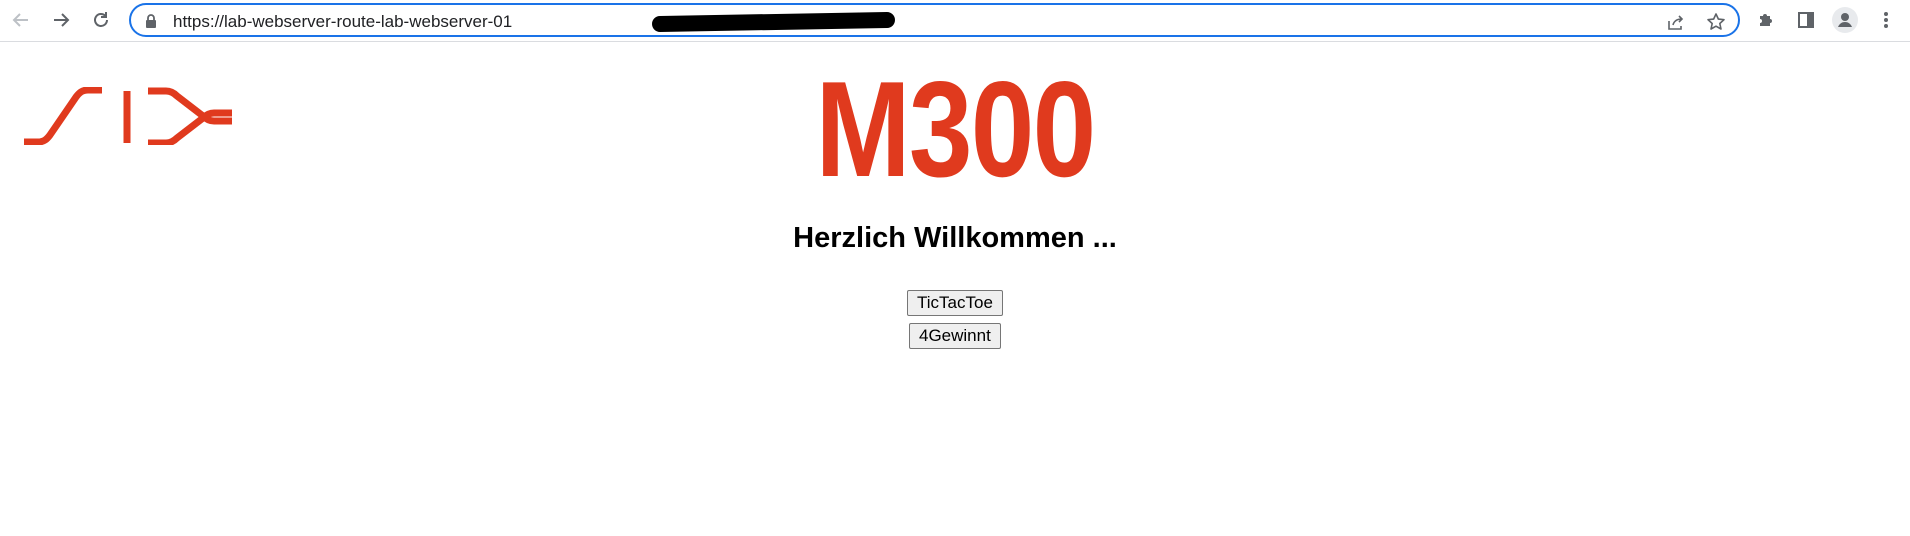 The image size is (1910, 536). I want to click on forward-button, so click(61, 20).